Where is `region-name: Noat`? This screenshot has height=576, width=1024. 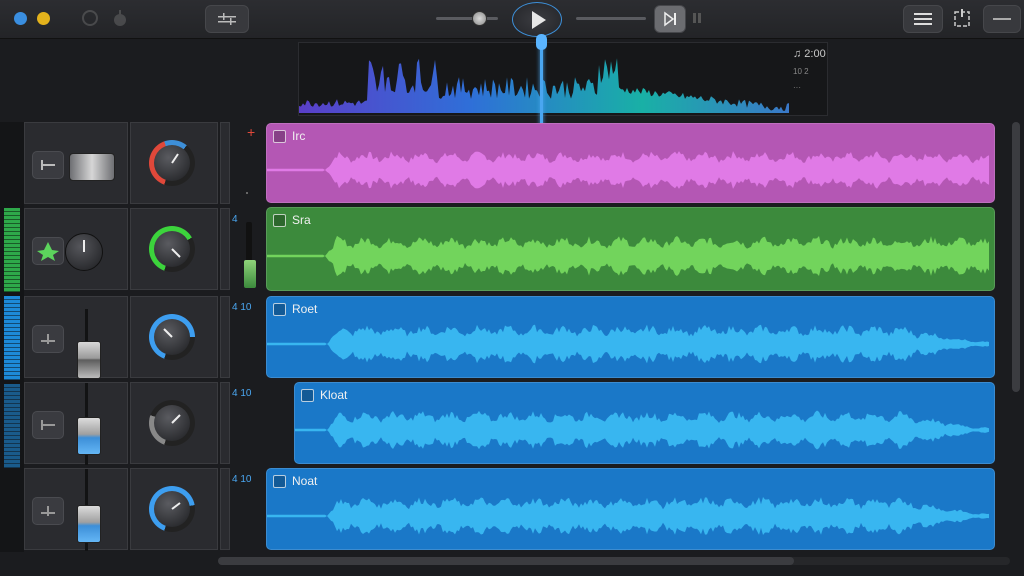
region-name: Noat is located at coordinates (305, 481).